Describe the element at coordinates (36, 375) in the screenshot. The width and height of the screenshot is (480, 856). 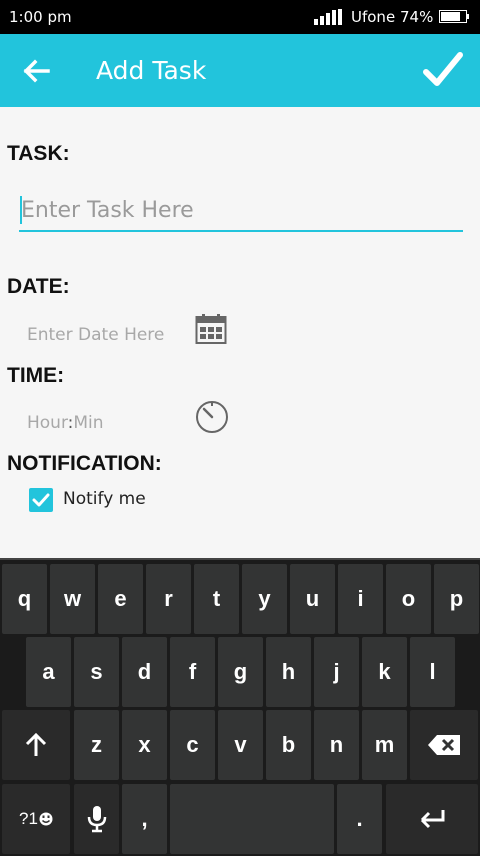
I see `time-label: TIME:` at that location.